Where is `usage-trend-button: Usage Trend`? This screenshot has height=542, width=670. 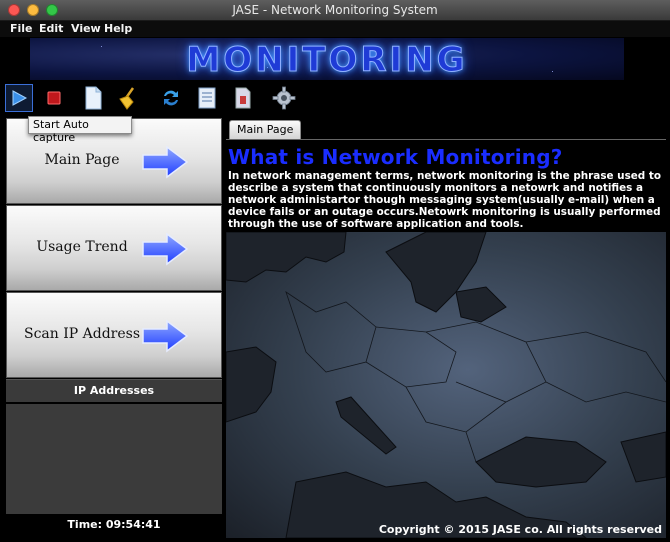 usage-trend-button: Usage Trend is located at coordinates (114, 248).